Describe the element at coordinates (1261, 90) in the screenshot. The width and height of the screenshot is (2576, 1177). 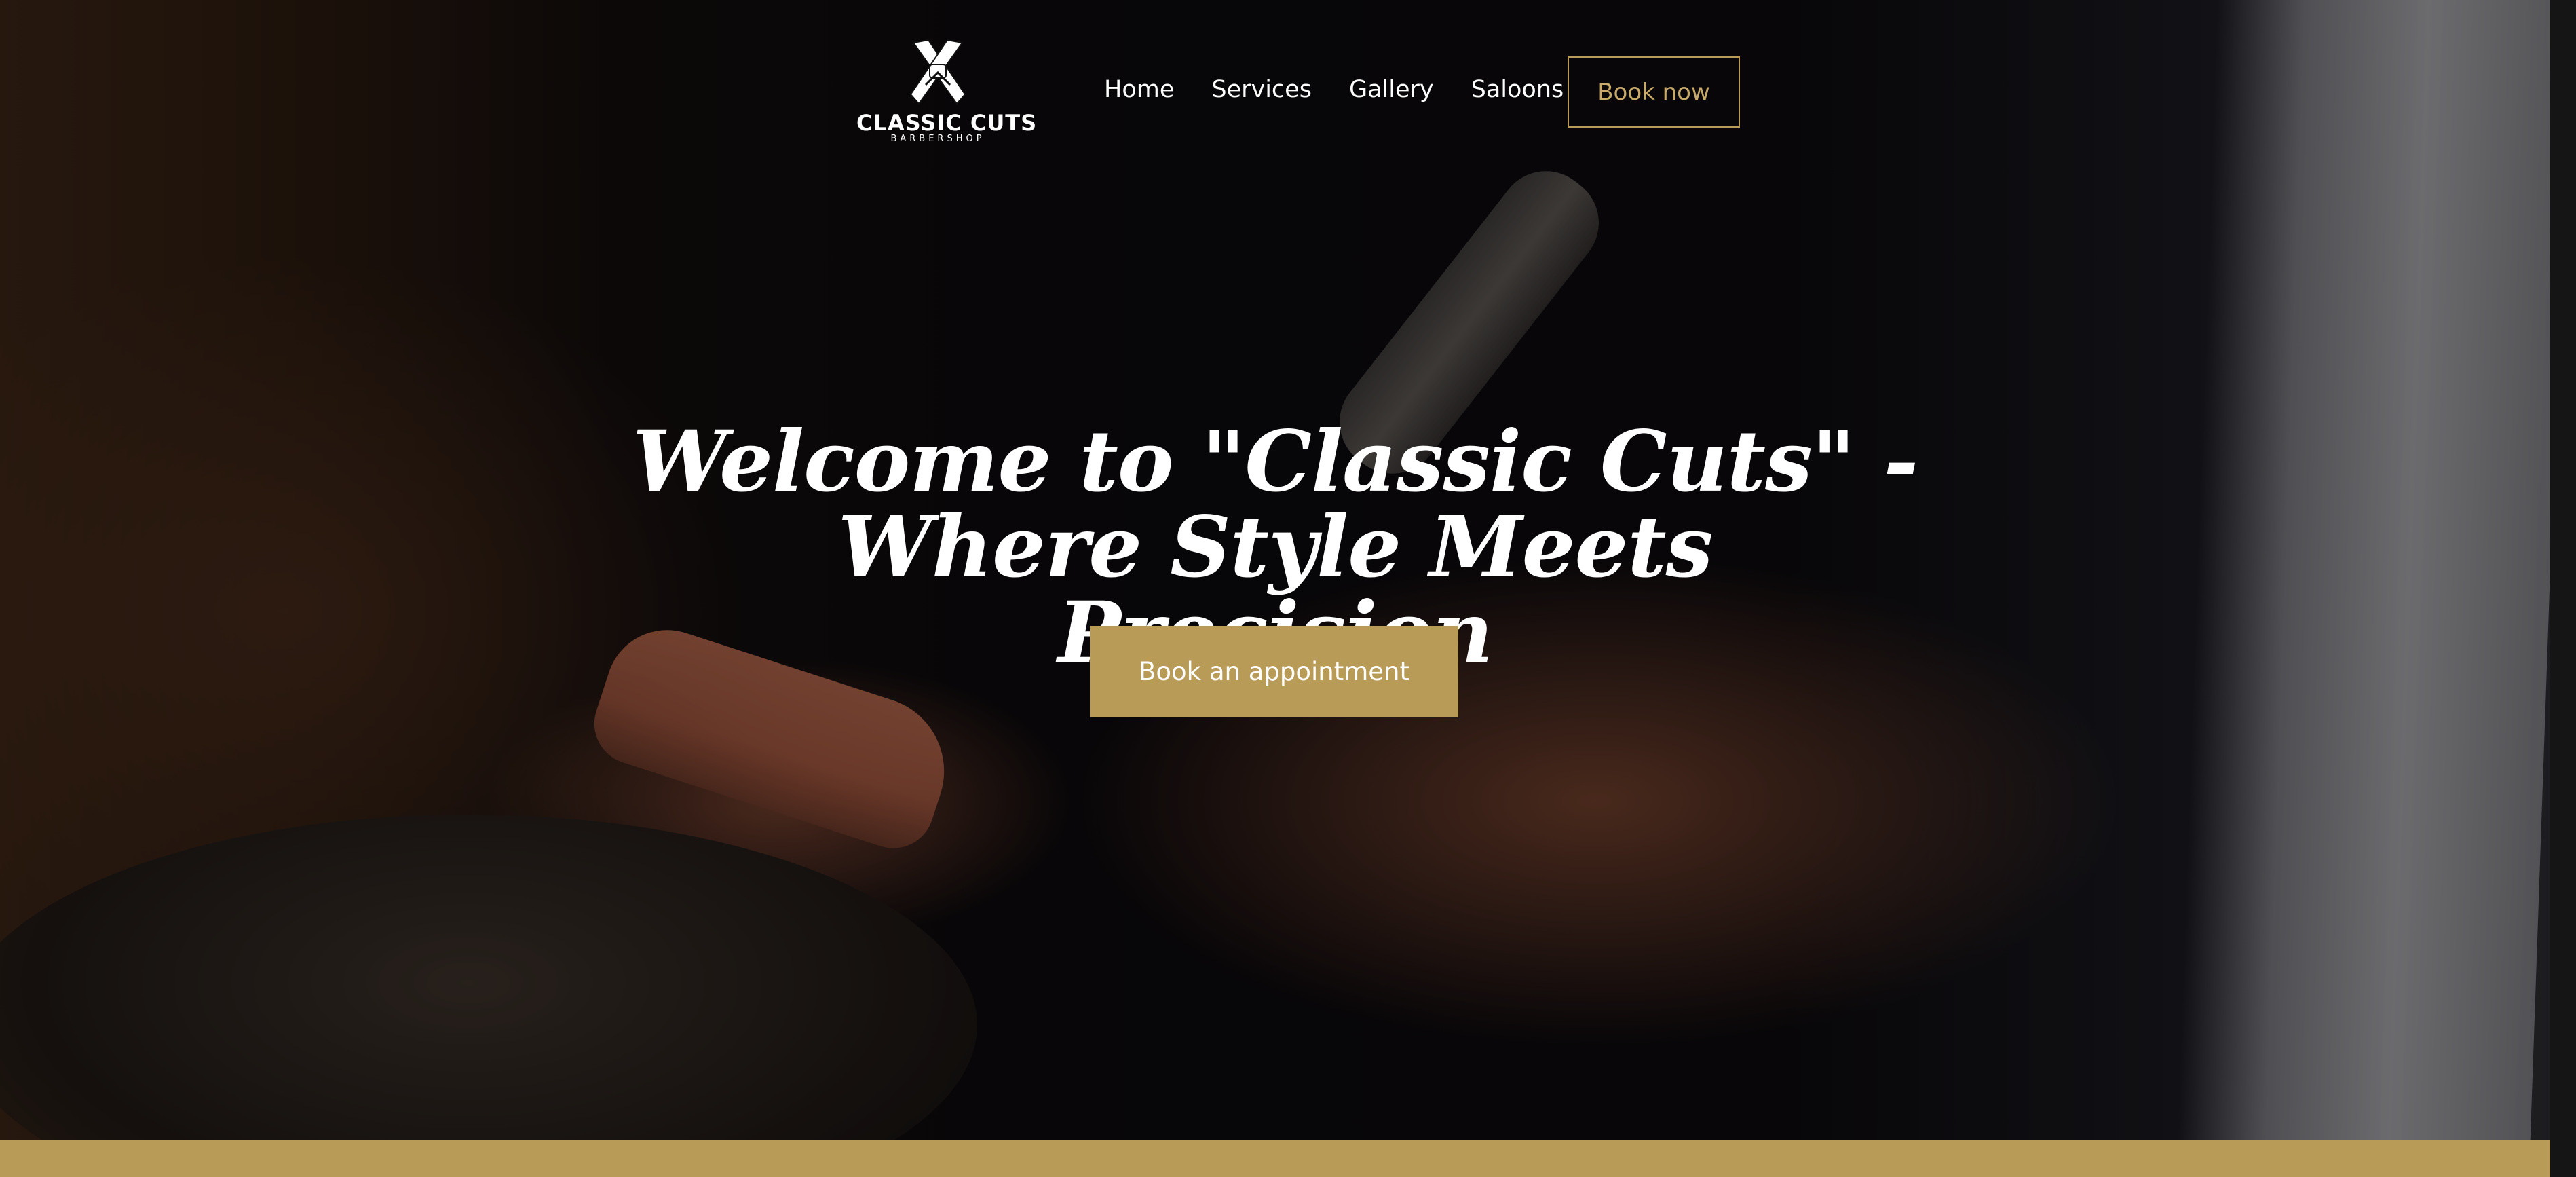
I see `nav-services: Services` at that location.